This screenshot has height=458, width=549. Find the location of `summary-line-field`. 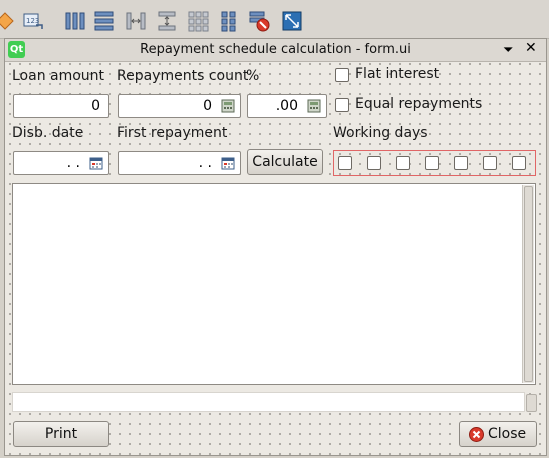

summary-line-field is located at coordinates (268, 402).